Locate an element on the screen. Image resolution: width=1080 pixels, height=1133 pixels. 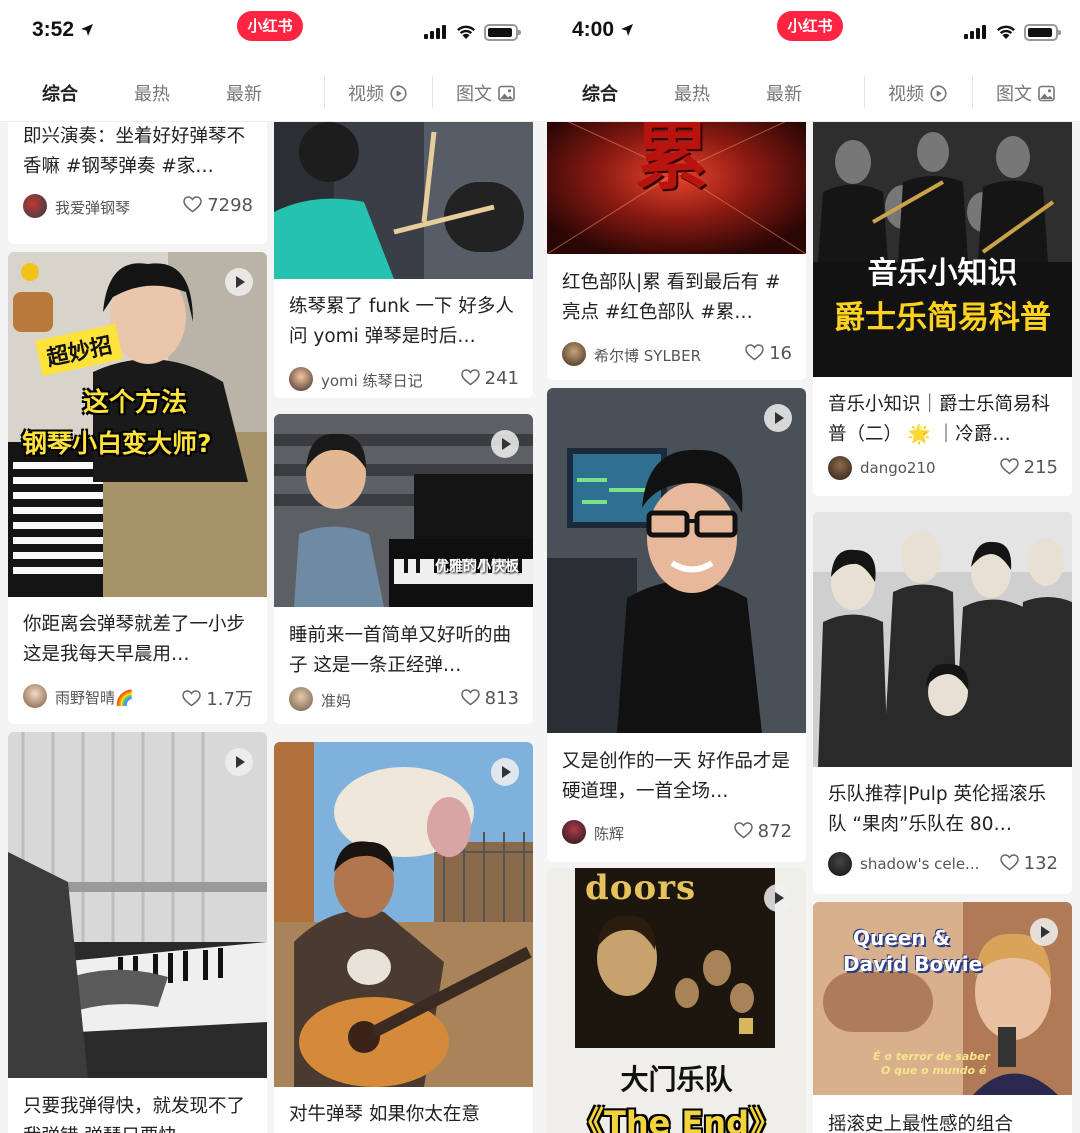
like-button: 215 is located at coordinates (1028, 467).